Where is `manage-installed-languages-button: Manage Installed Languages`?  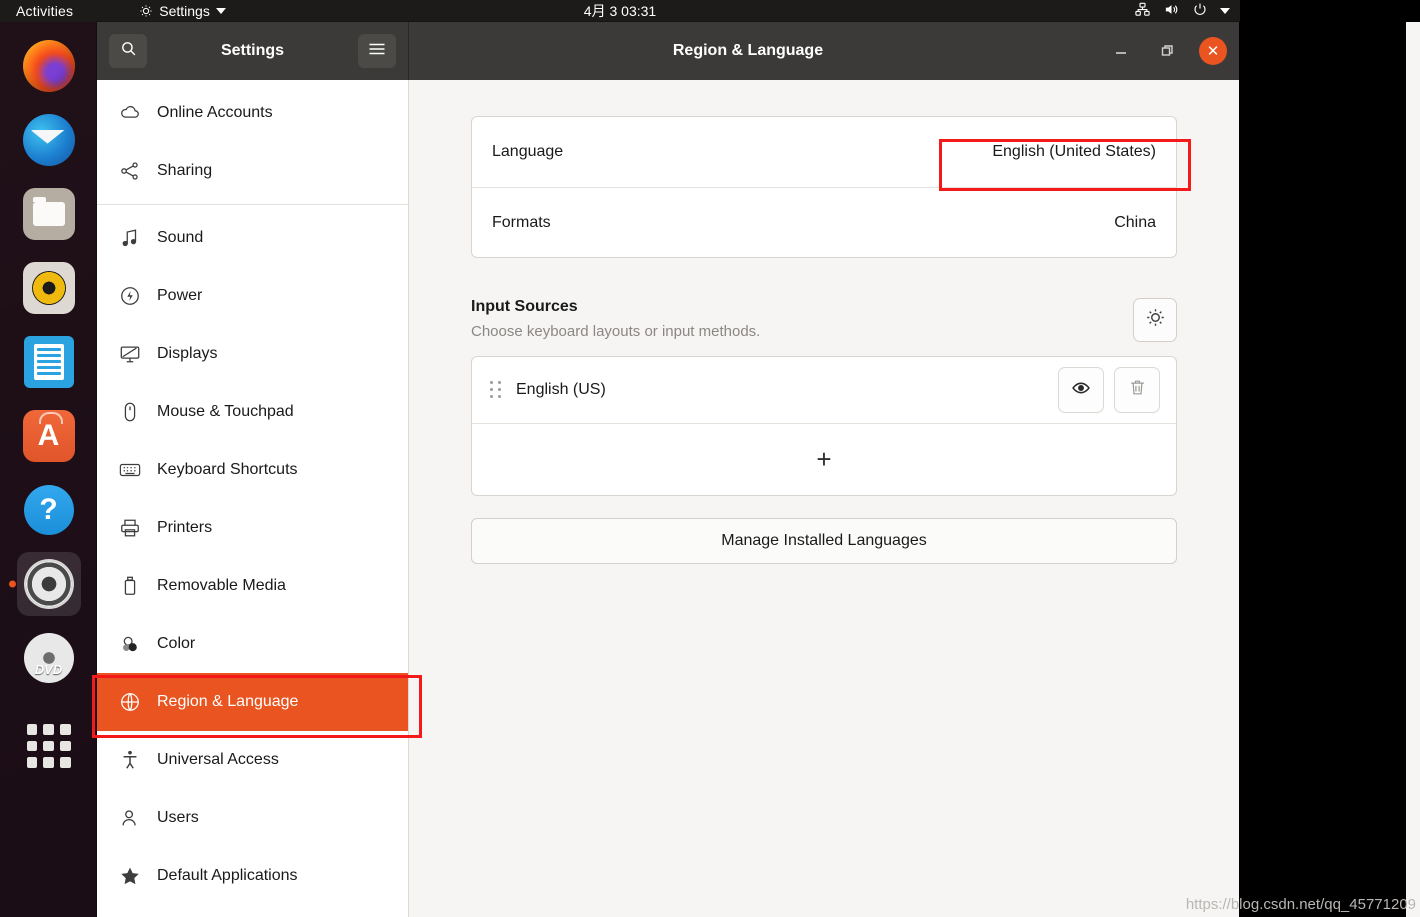 manage-installed-languages-button: Manage Installed Languages is located at coordinates (824, 541).